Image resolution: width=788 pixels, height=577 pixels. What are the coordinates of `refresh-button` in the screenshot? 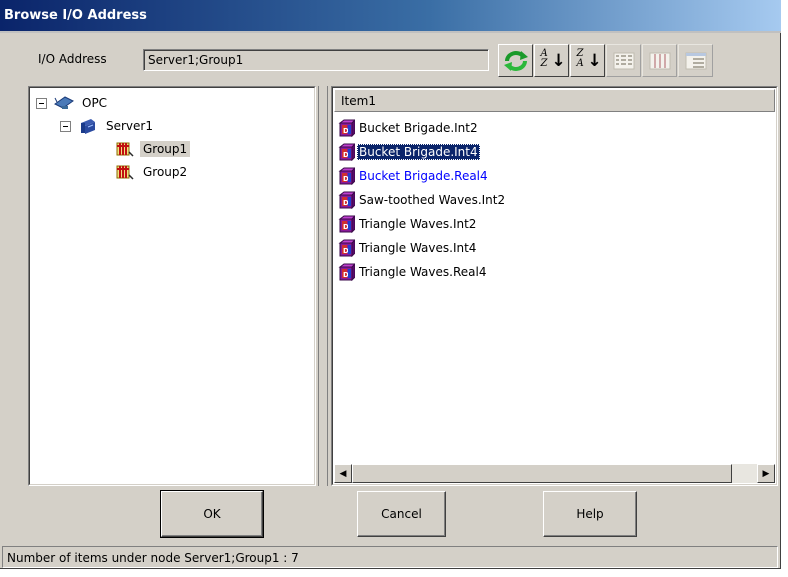 It's located at (515, 60).